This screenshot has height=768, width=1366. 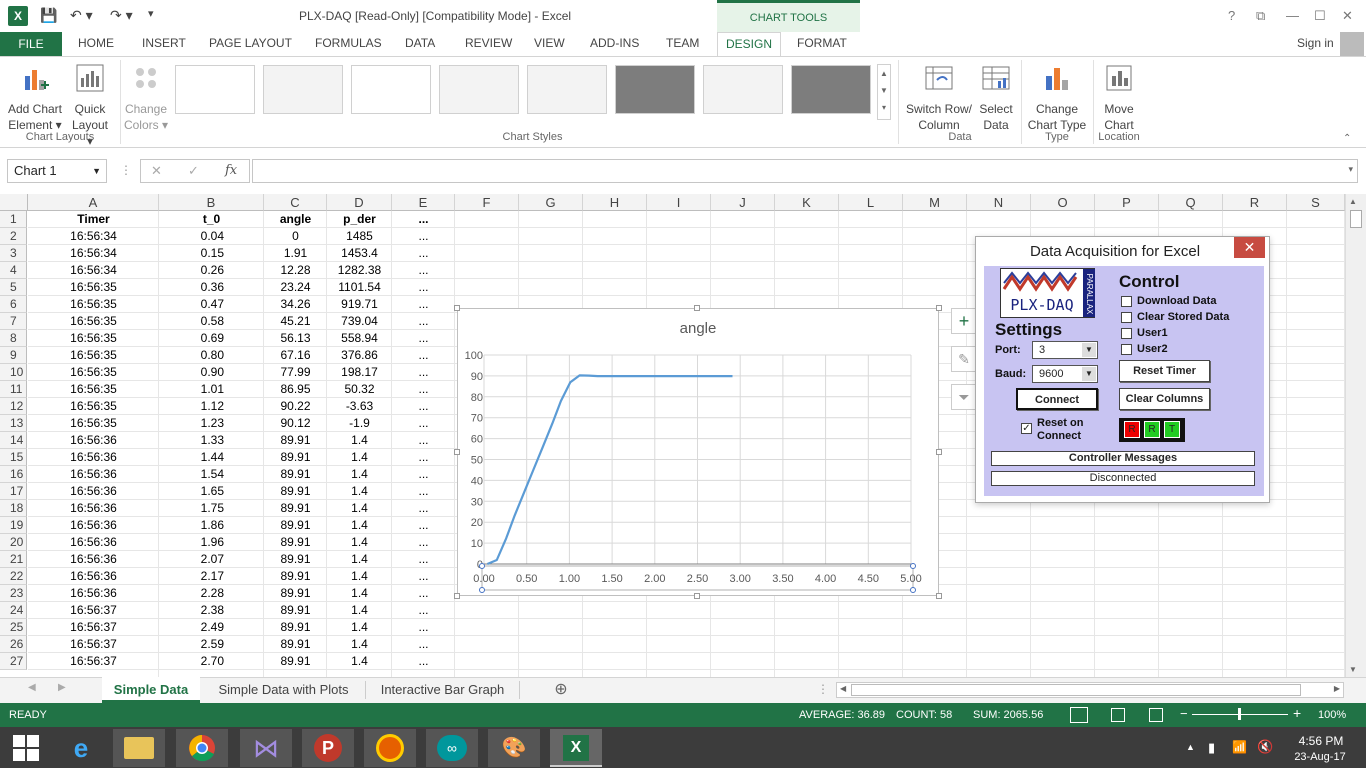 What do you see at coordinates (191, 236) in the screenshot?
I see `cell: 0.04` at bounding box center [191, 236].